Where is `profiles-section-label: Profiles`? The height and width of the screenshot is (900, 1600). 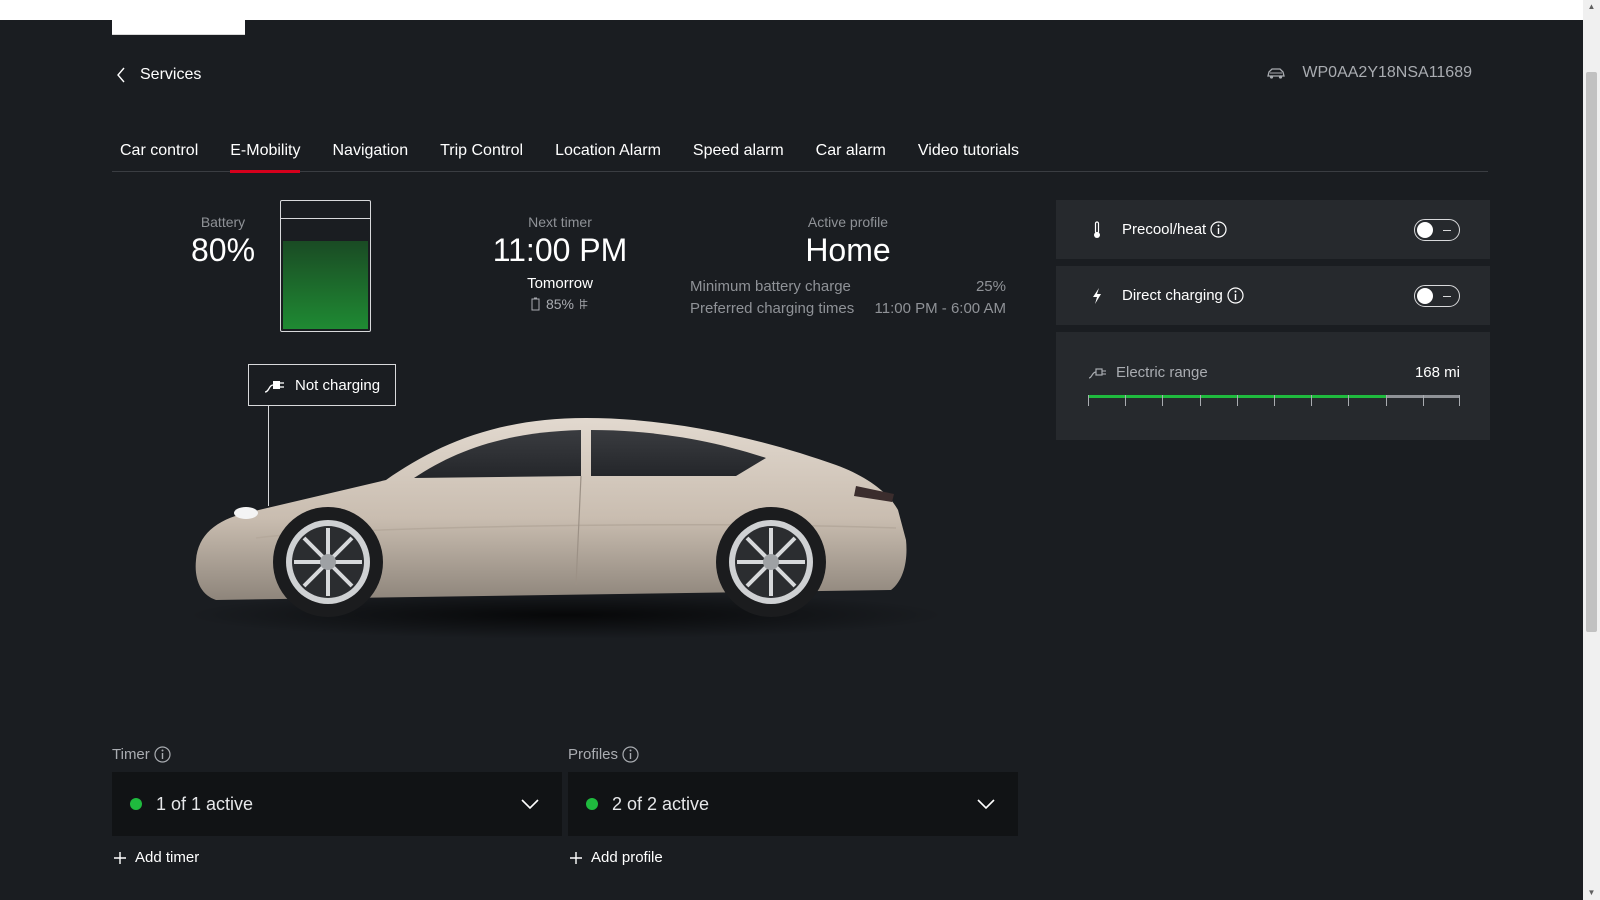 profiles-section-label: Profiles is located at coordinates (603, 754).